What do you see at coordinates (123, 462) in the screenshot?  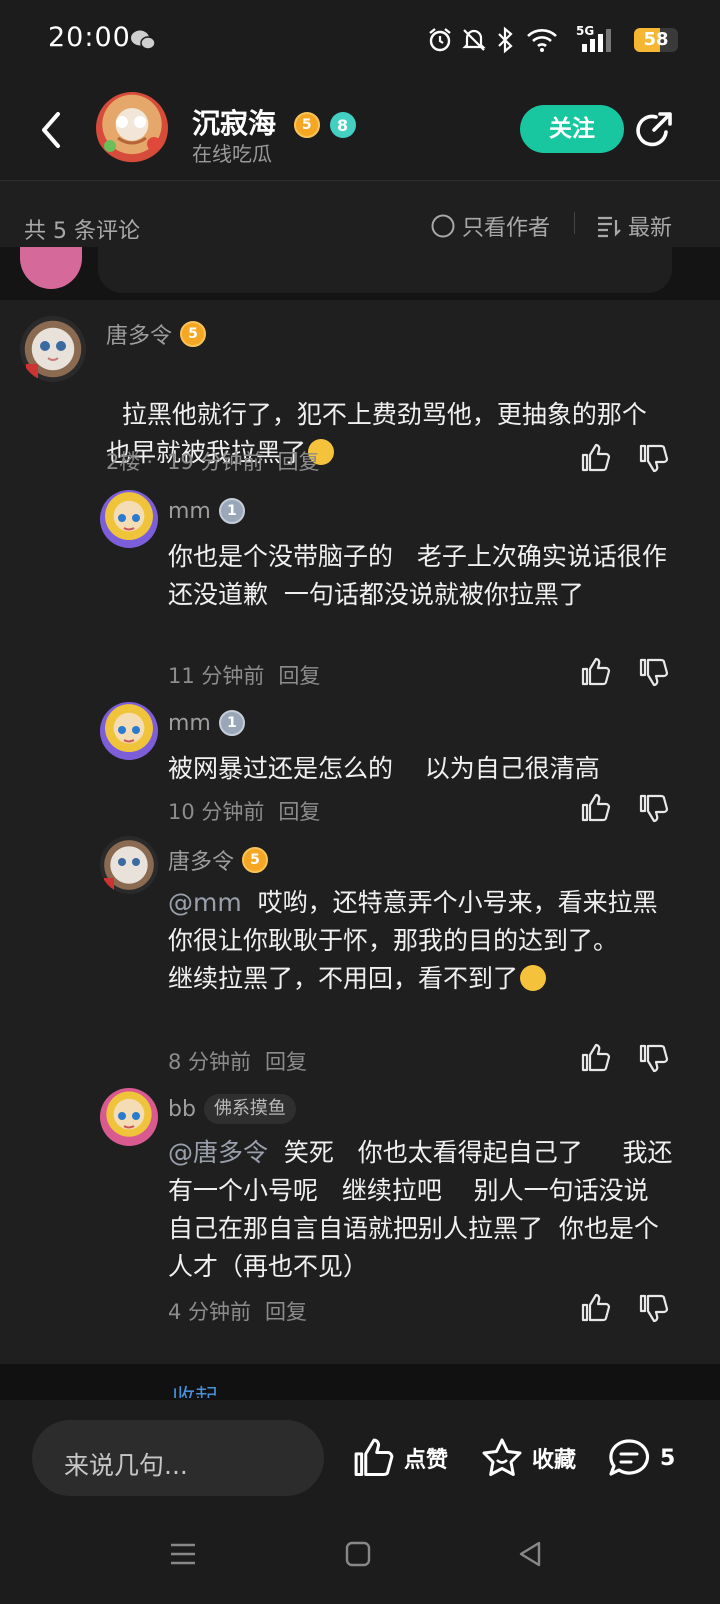 I see `floor-number: 2楼` at bounding box center [123, 462].